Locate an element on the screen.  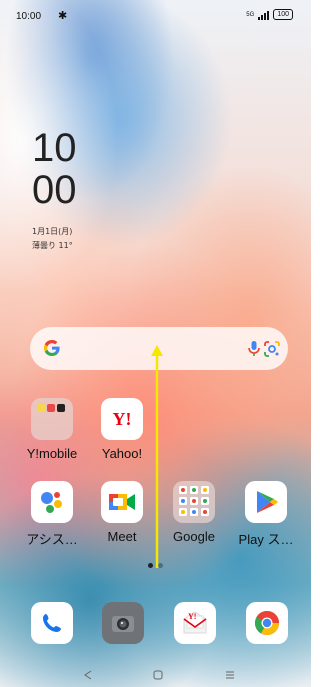
app-label: Meet is located at coordinates (122, 536).